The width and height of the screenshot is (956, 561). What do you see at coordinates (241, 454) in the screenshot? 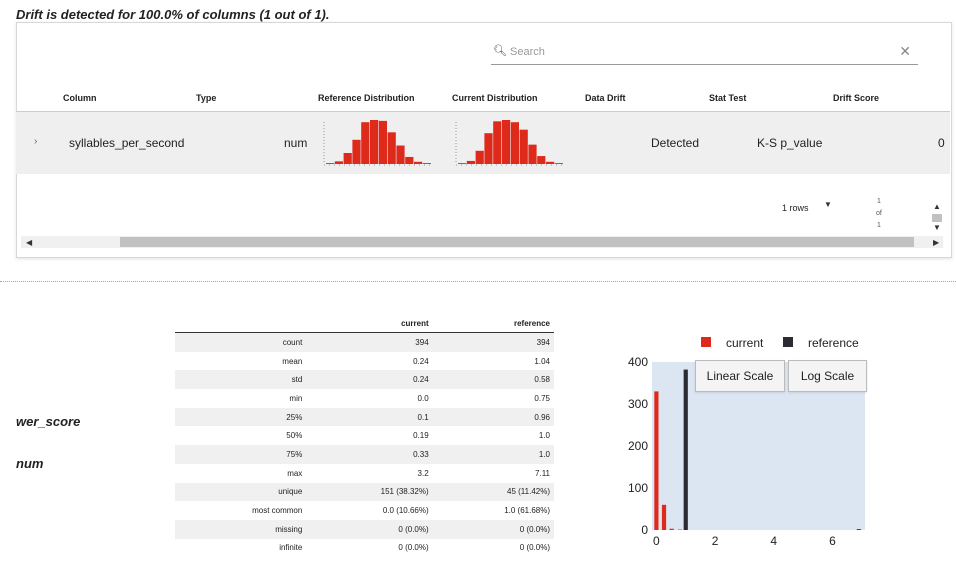
I see `stat-label: 75%` at bounding box center [241, 454].